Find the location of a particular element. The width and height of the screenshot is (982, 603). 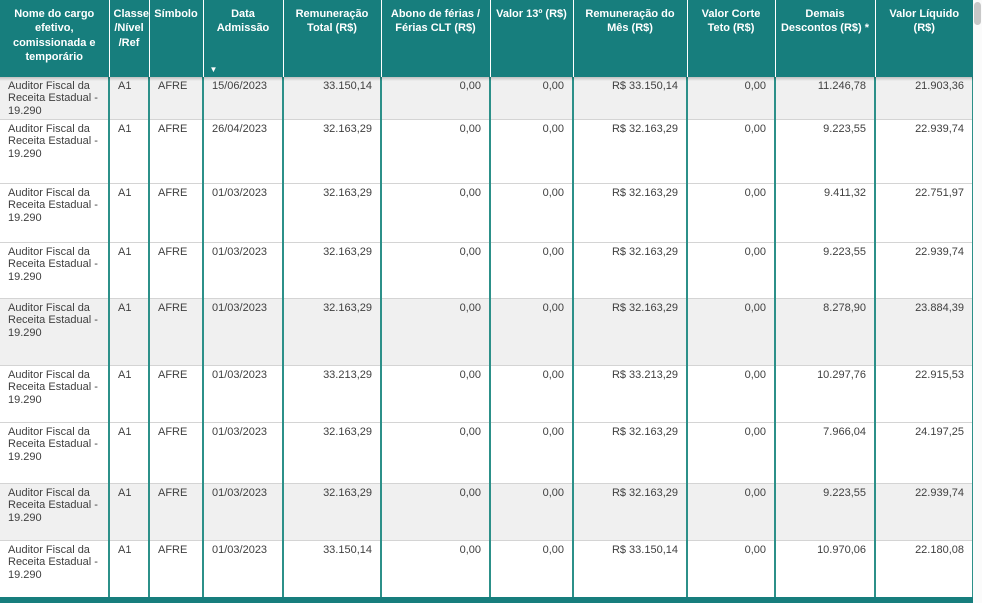

cell-valor-liquido: 22.939,74 is located at coordinates (924, 270).